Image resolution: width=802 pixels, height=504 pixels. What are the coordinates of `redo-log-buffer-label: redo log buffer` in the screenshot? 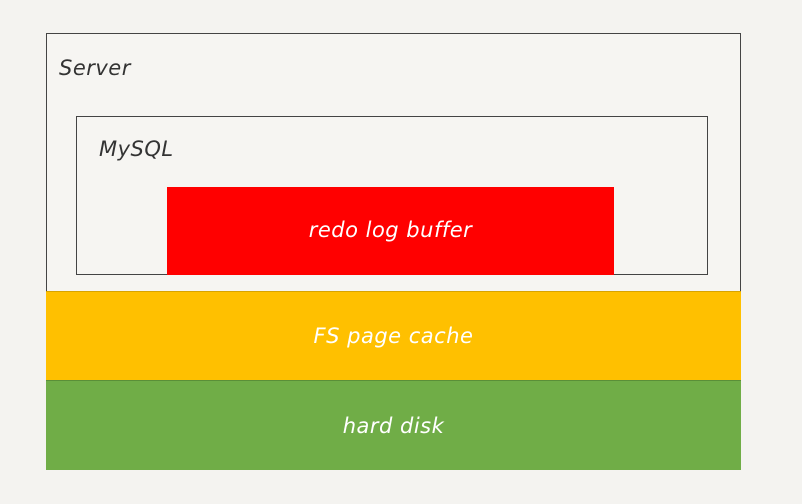 It's located at (390, 230).